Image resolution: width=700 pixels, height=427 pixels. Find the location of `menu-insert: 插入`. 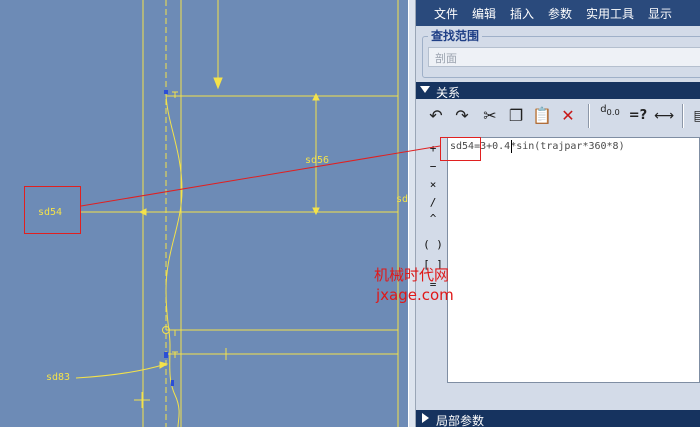

menu-insert: 插入 is located at coordinates (522, 13).